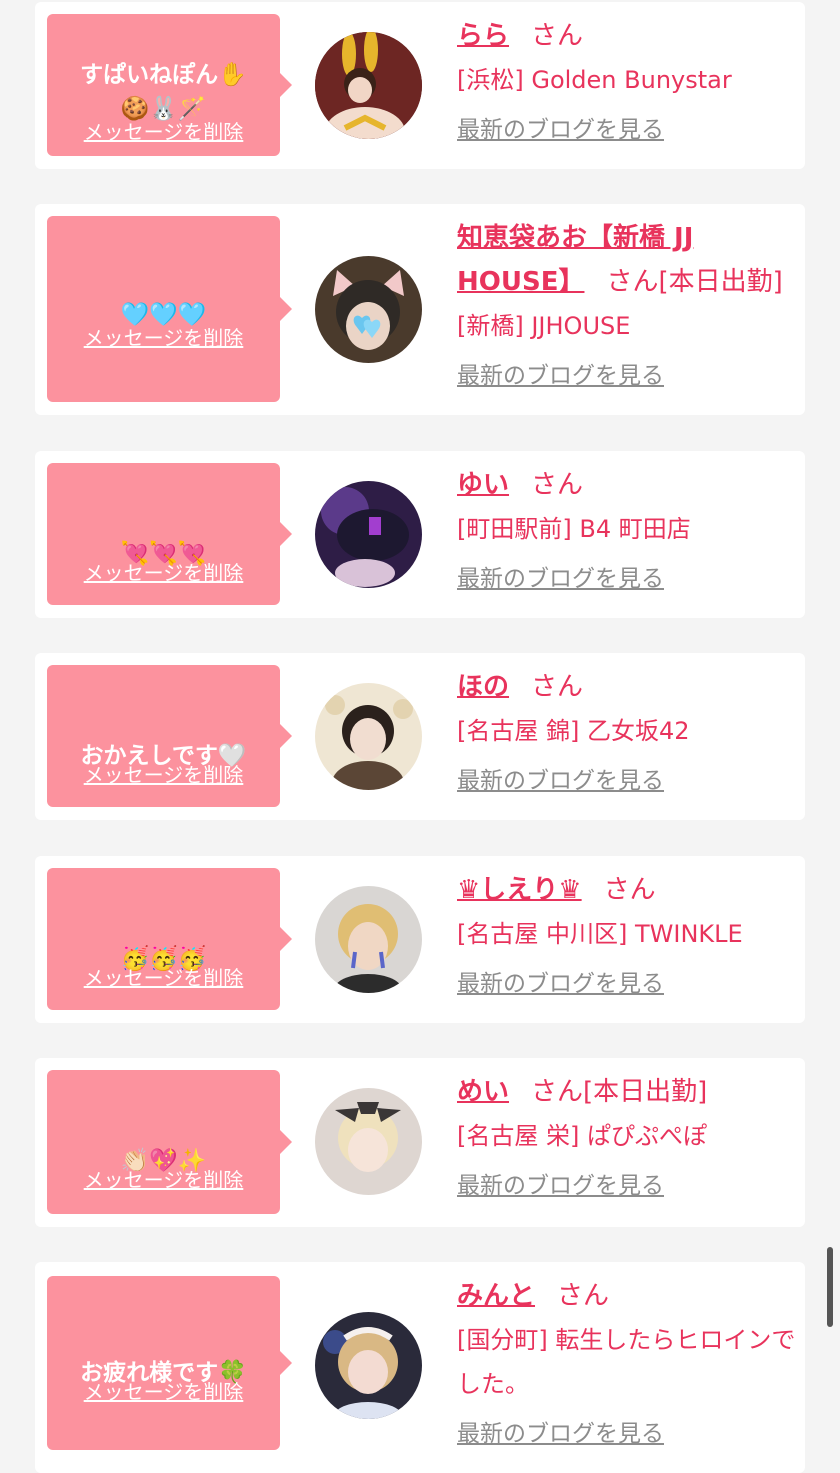 This screenshot has height=1473, width=840. Describe the element at coordinates (600, 934) in the screenshot. I see `shop-label: [名古屋 中川区] TWINKLE` at that location.